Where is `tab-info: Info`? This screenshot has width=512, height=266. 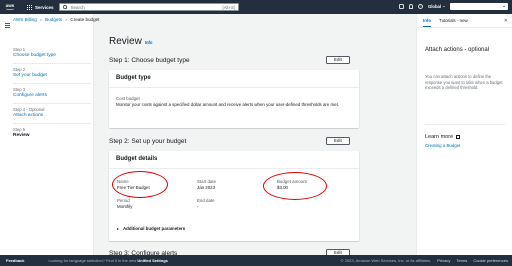
tab-info: Info is located at coordinates (427, 22).